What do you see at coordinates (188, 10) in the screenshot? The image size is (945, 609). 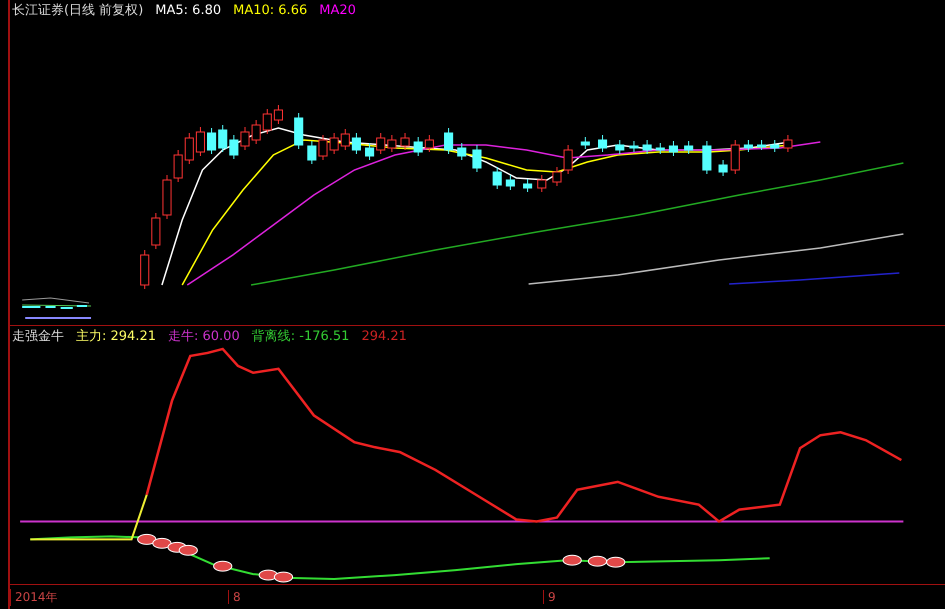 I see `moving-average-label: MA5: 6.80` at bounding box center [188, 10].